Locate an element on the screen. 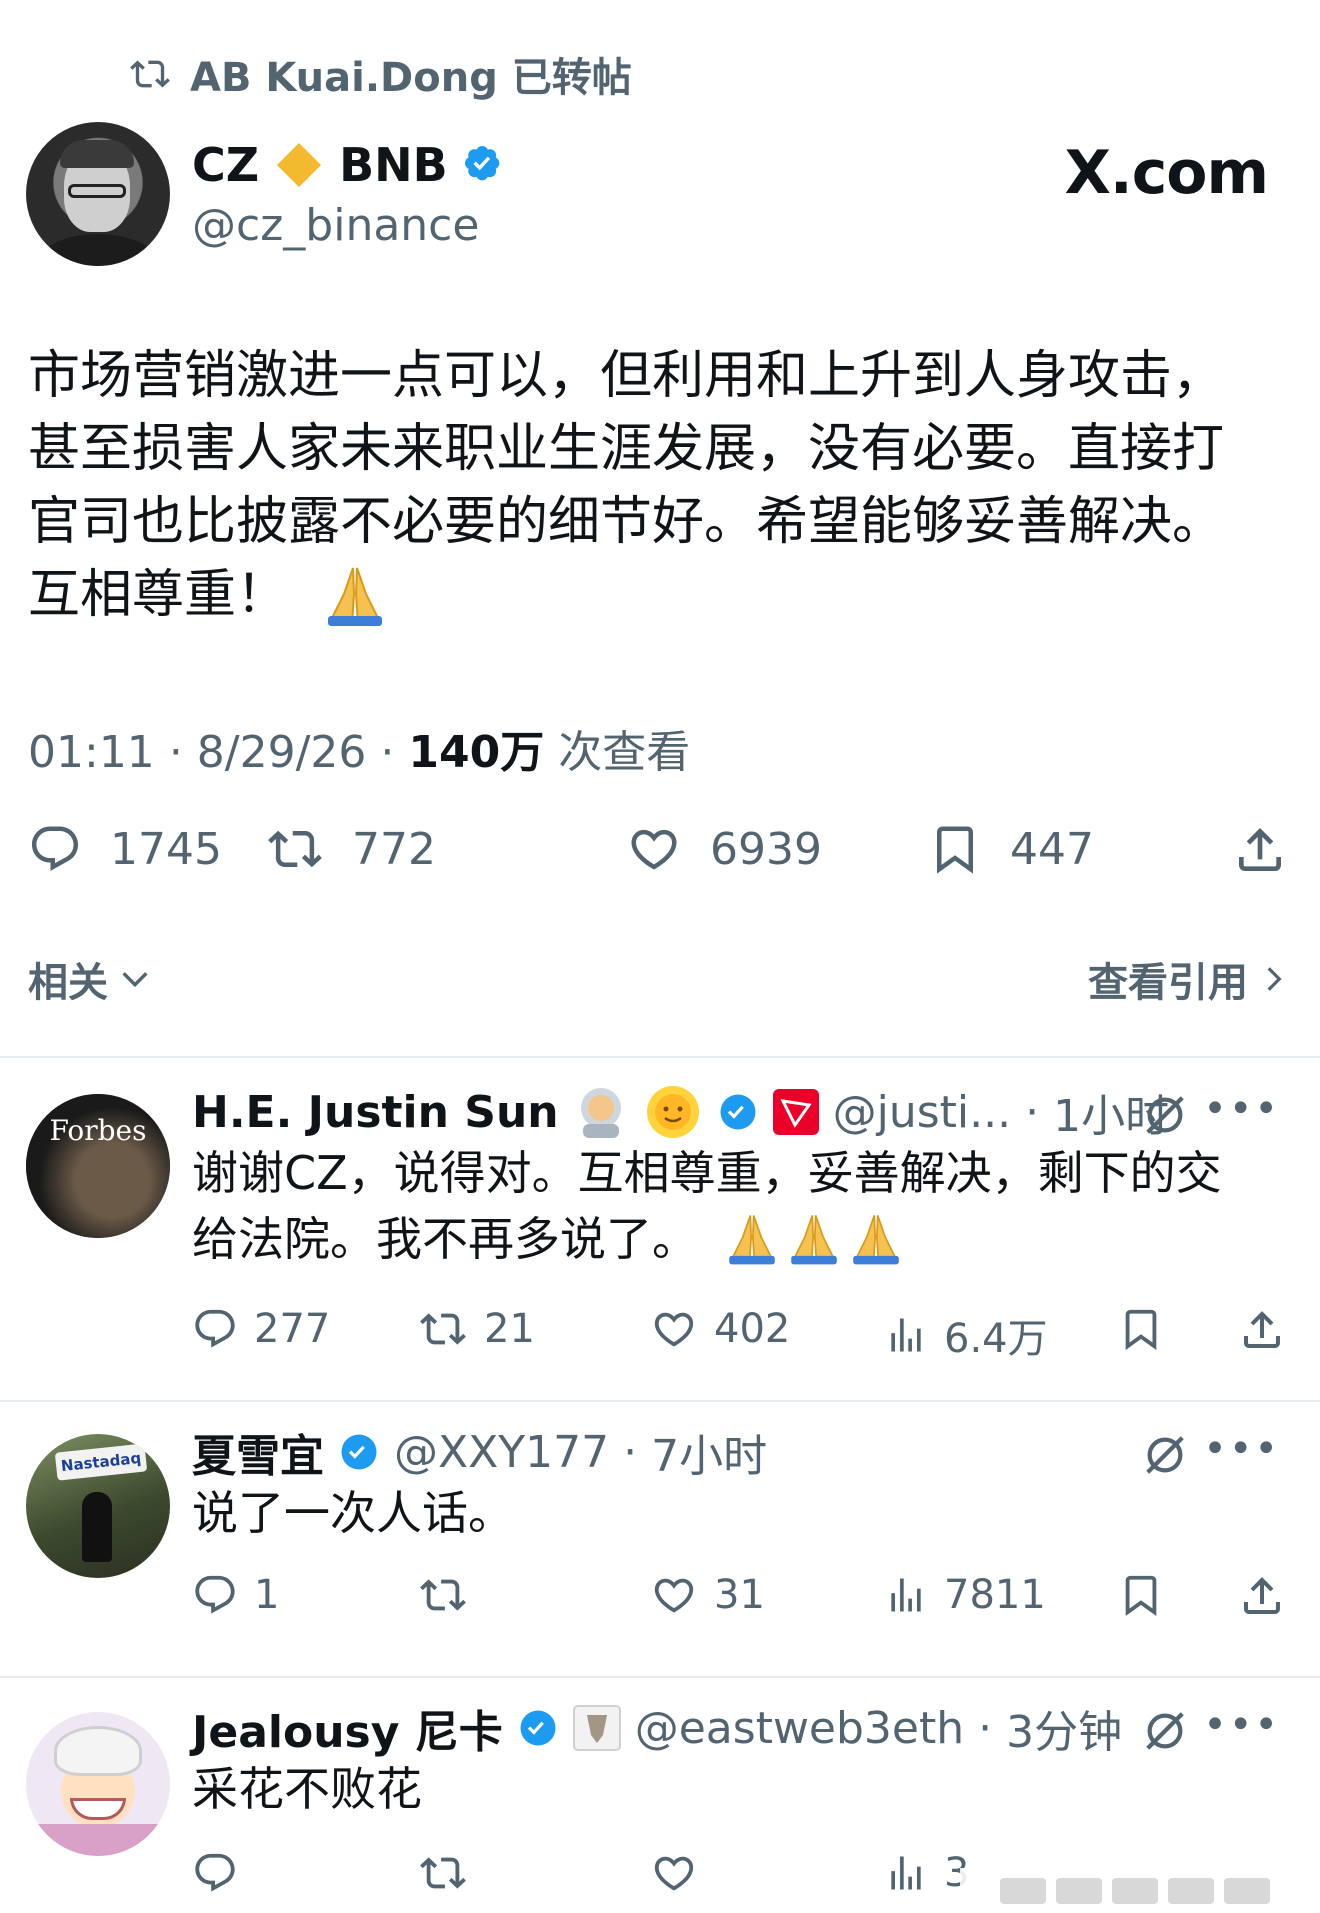 This screenshot has height=1913, width=1320. nasdaq-sign: Nastadaq is located at coordinates (101, 1462).